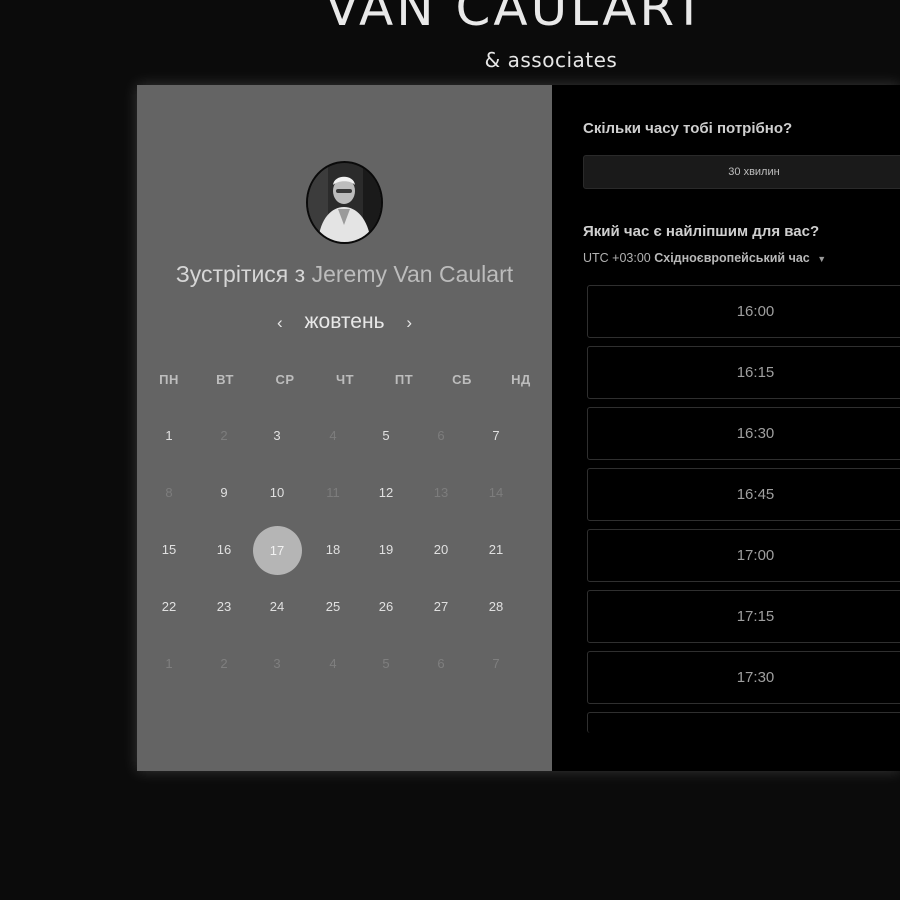  I want to click on calendar-day: 21, so click(496, 550).